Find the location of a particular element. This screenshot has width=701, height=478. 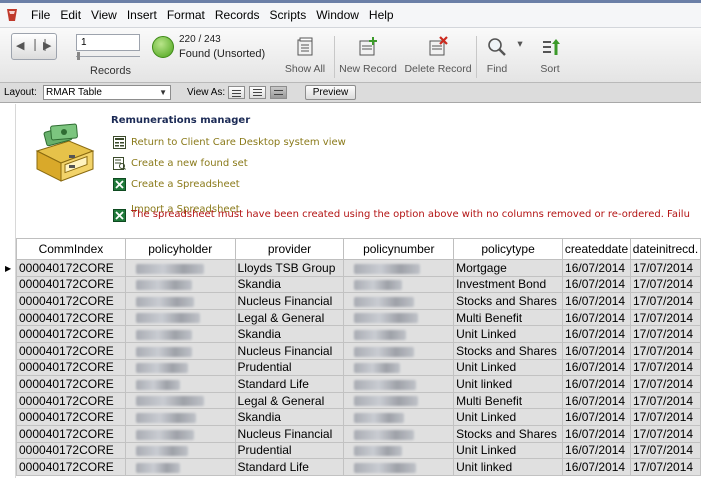

menu-view: View is located at coordinates (104, 15).